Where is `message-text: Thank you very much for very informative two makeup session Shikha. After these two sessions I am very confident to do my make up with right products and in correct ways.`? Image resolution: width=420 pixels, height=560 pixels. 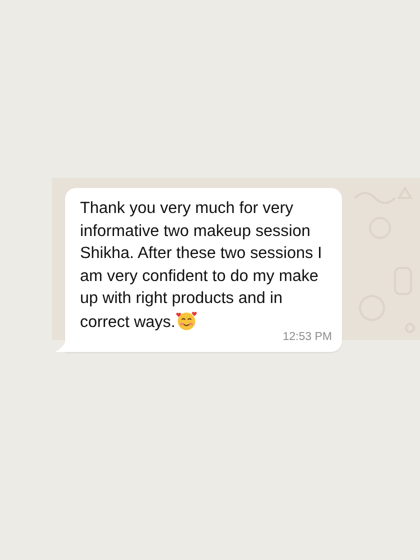 message-text: Thank you very much for very informative two makeup session Shikha. After these two sessions I am very confident to do my make up with right products and in correct ways. is located at coordinates (202, 265).